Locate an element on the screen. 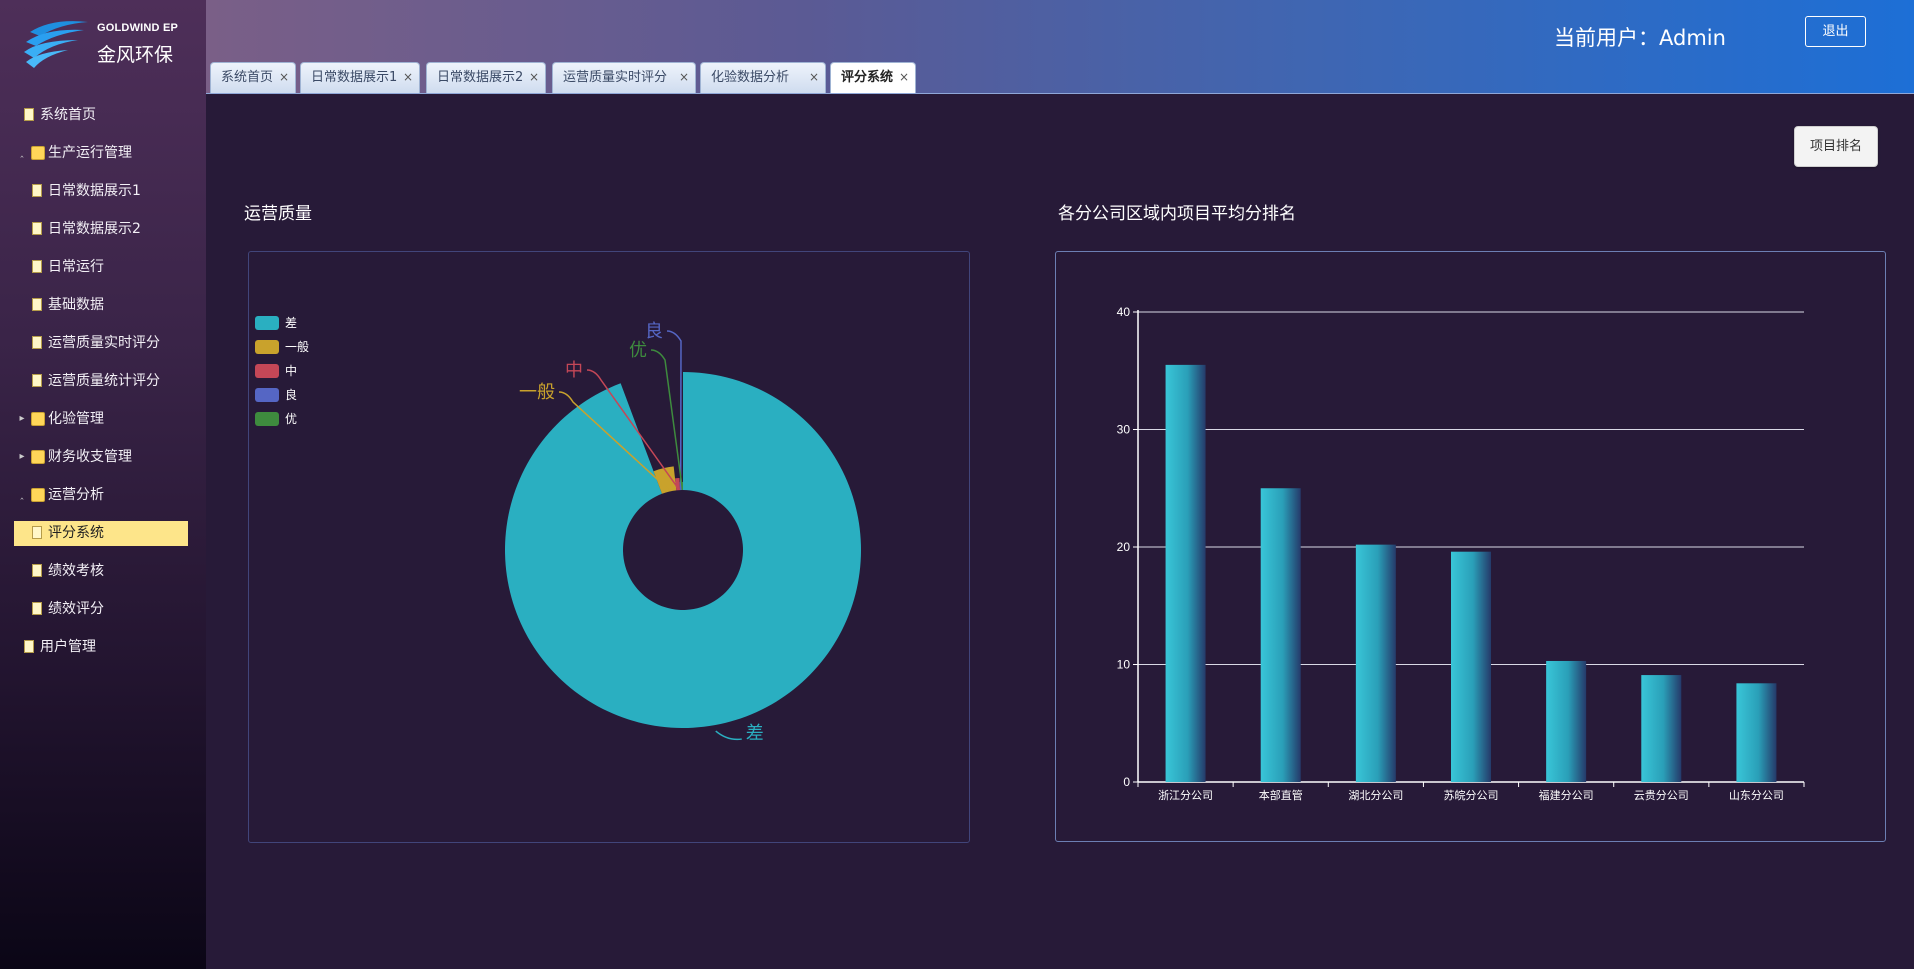 The height and width of the screenshot is (969, 1914). legend-item: 优 is located at coordinates (276, 419).